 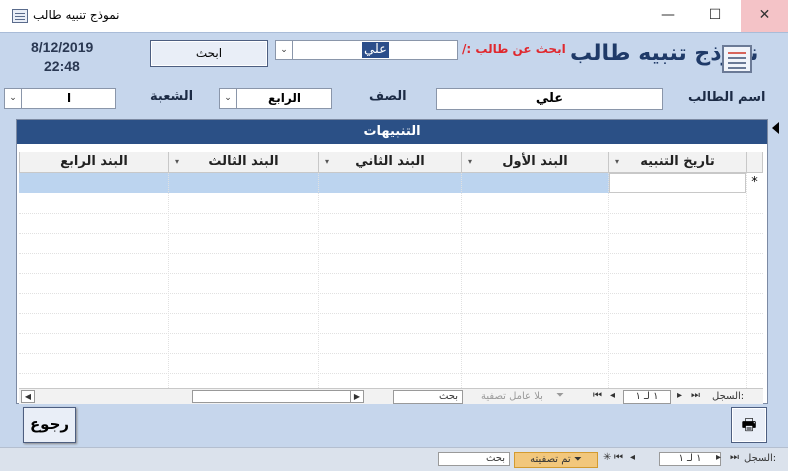 I want to click on class-label: الصف, so click(x=388, y=96).